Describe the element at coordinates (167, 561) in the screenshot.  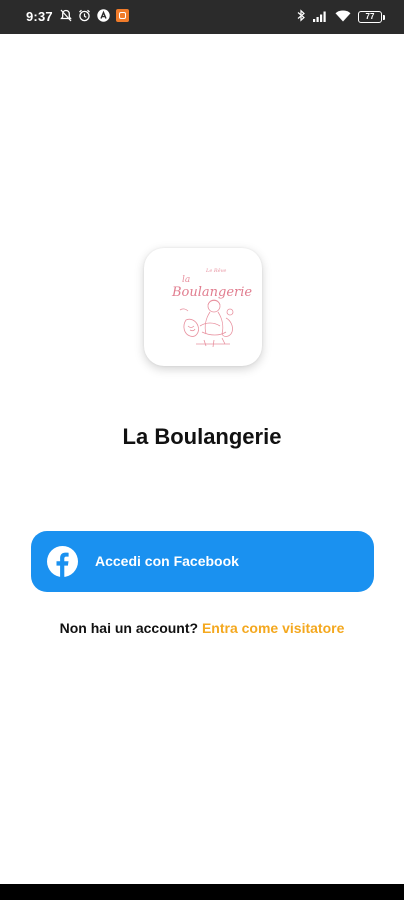
I see `facebook-login-label: Accedi con Facebook` at that location.